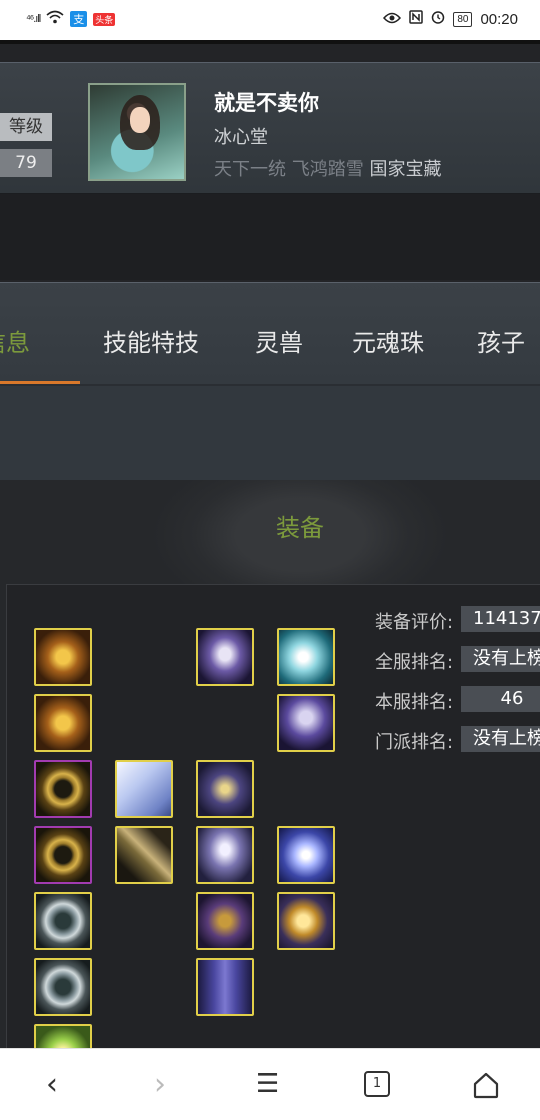 The width and height of the screenshot is (540, 1120). I want to click on alipay-icon: 支, so click(79, 19).